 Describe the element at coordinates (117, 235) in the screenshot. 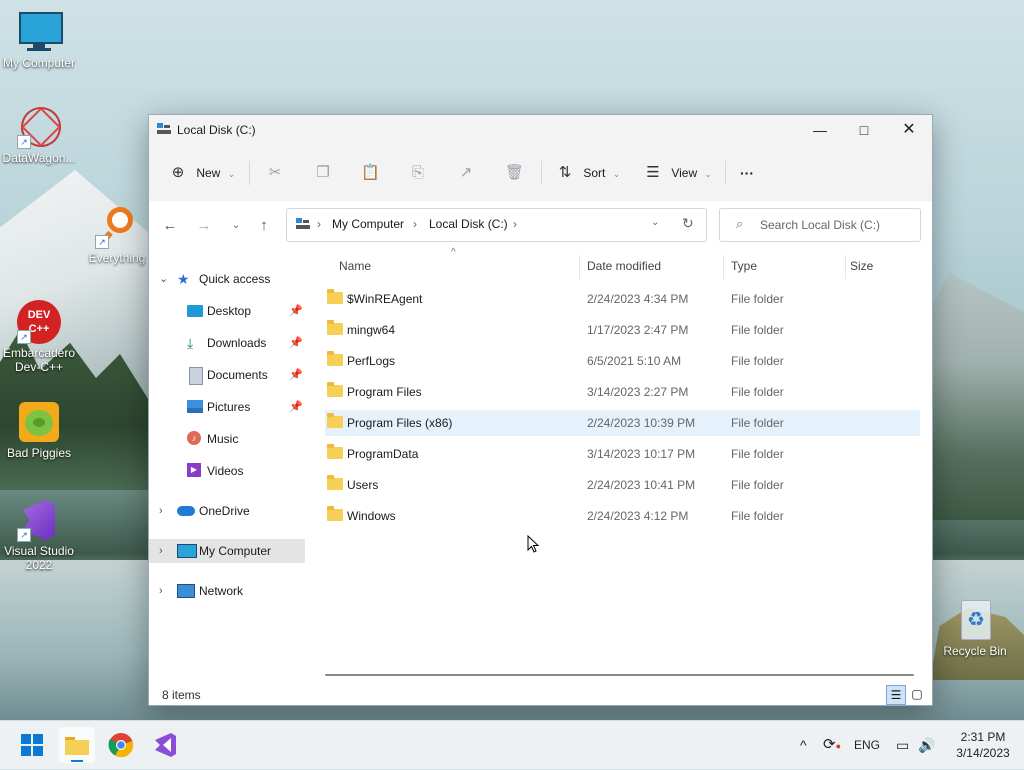

I see `desktop-icon-everything: ↗ Everything` at that location.